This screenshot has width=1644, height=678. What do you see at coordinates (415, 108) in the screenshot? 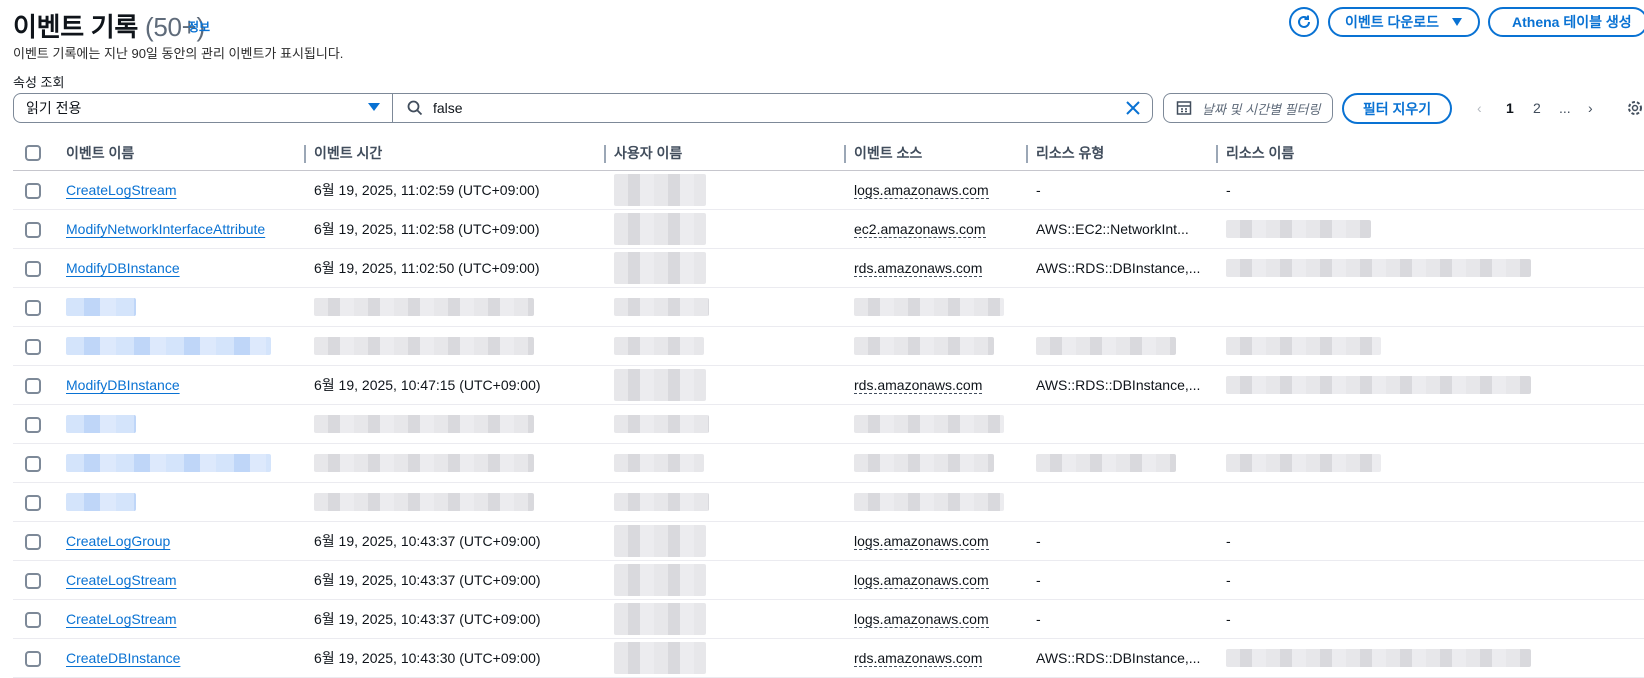
I see `search-icon` at bounding box center [415, 108].